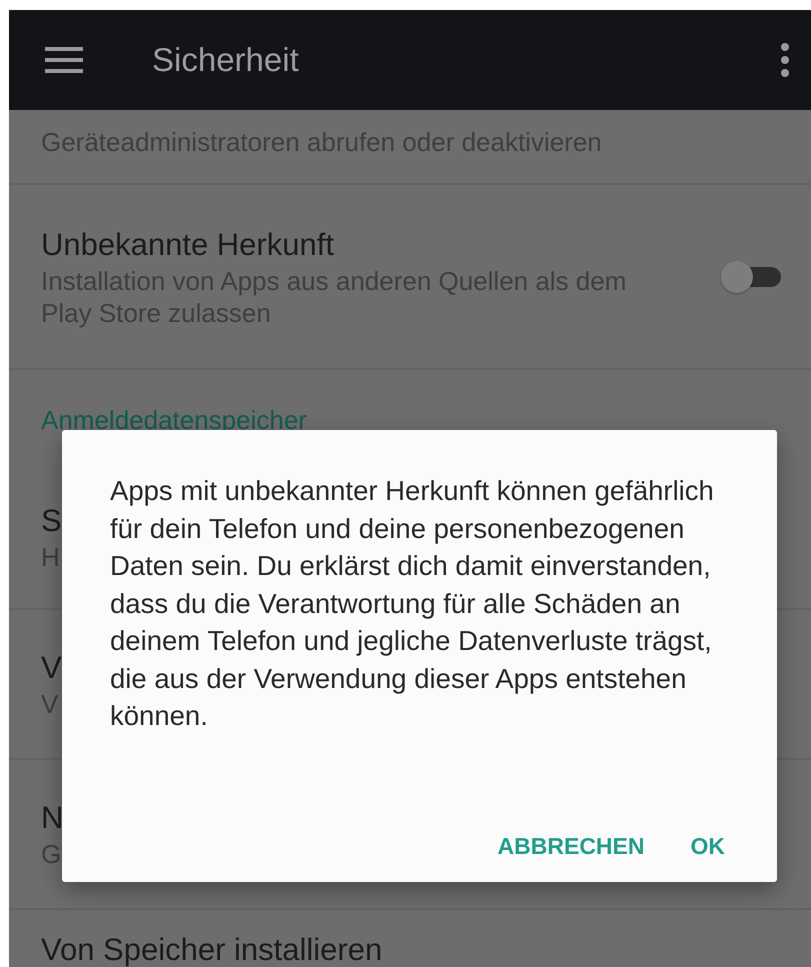 This screenshot has height=967, width=811. What do you see at coordinates (52, 818) in the screenshot?
I see `setting-title: N` at bounding box center [52, 818].